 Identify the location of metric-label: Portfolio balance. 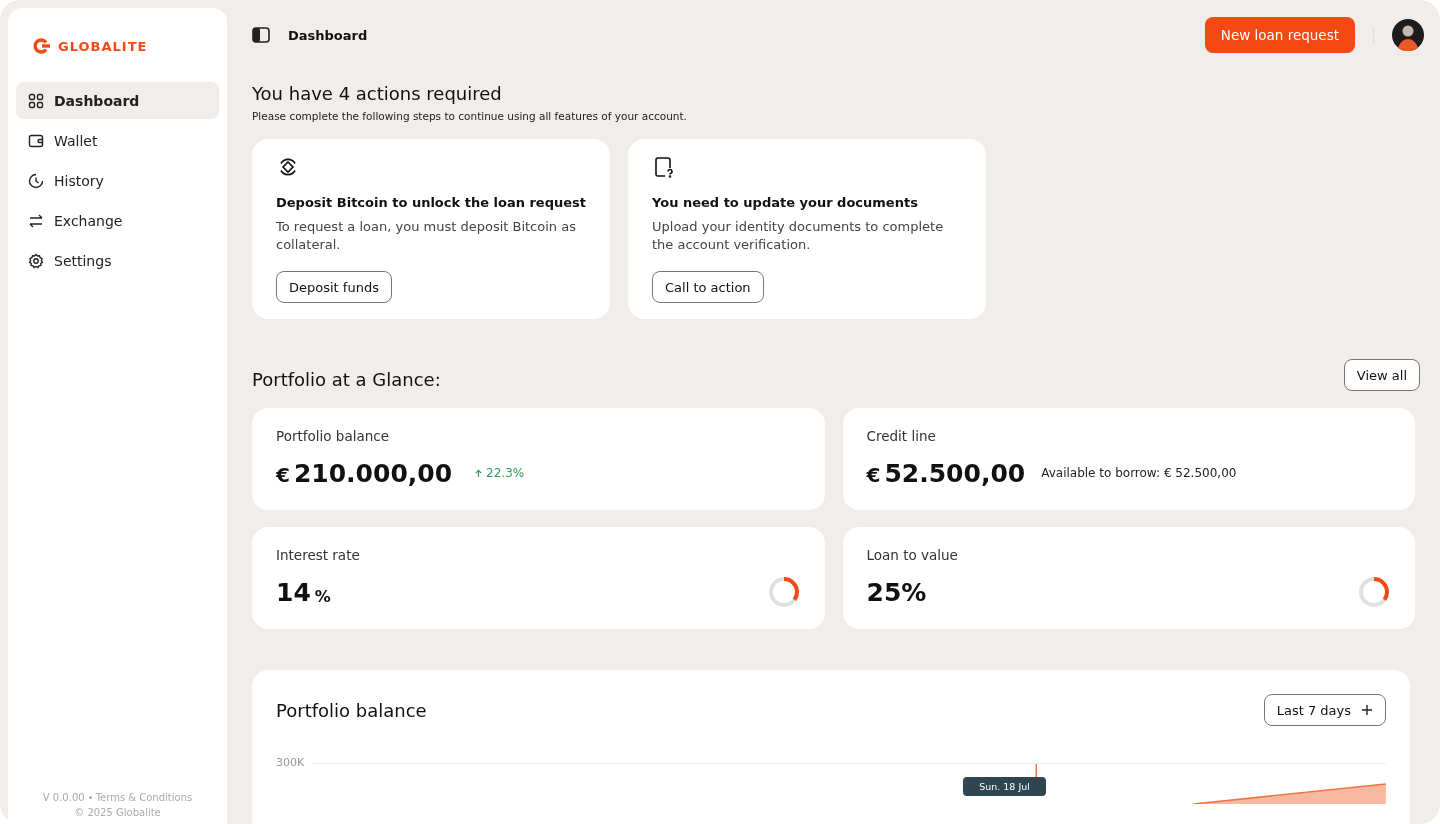
(333, 436).